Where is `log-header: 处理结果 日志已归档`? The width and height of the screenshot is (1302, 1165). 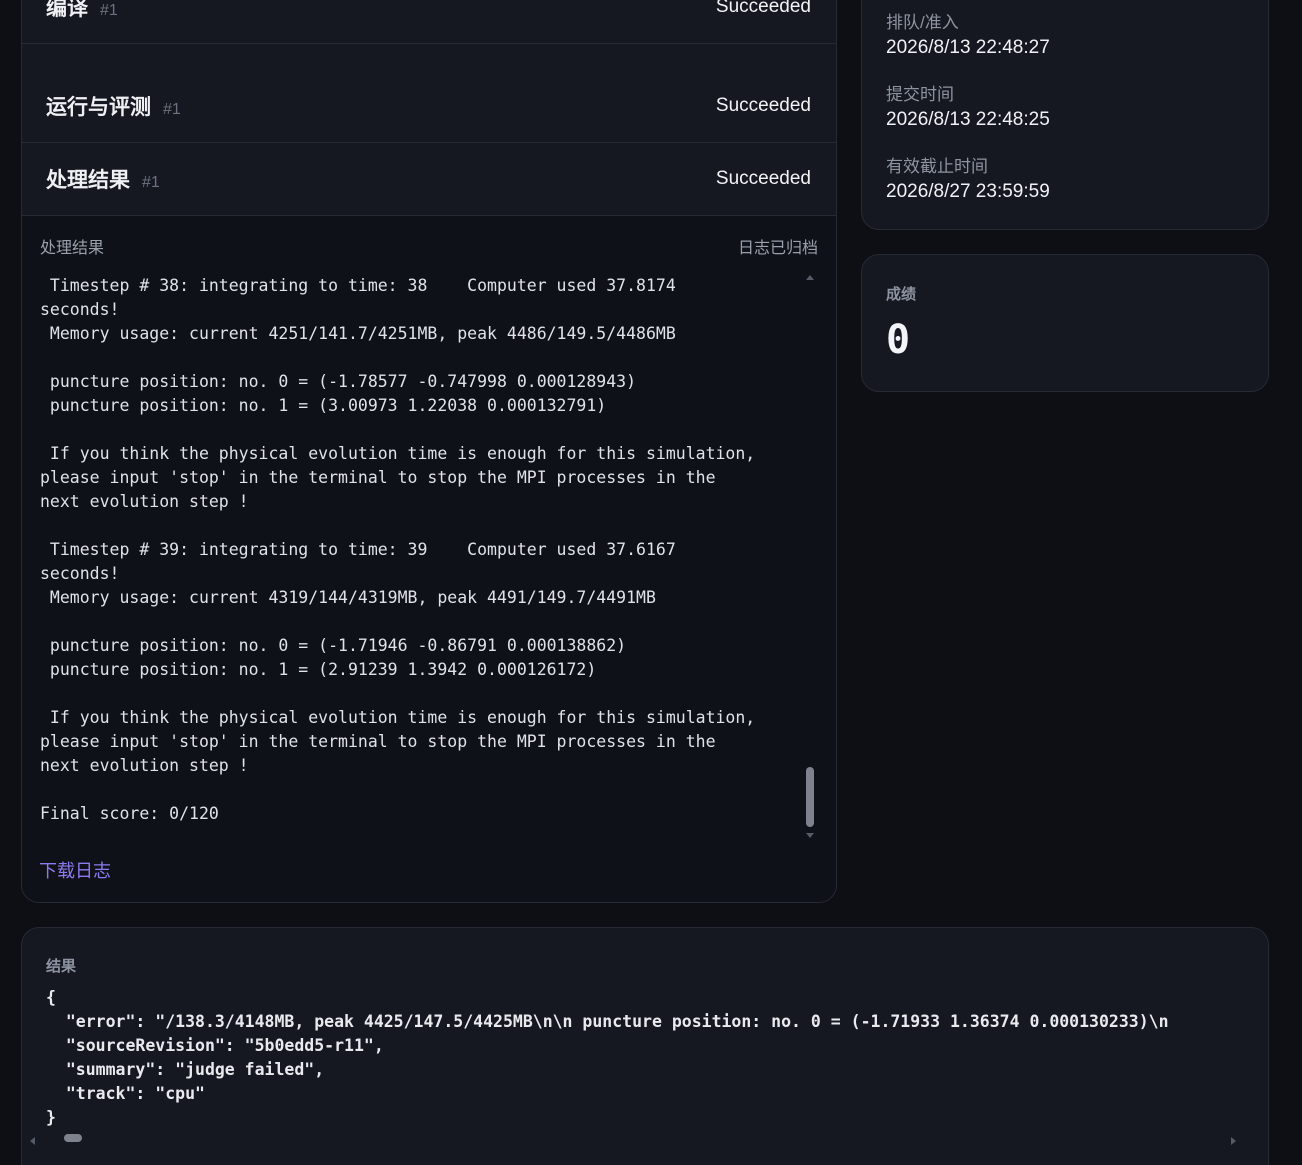 log-header: 处理结果 日志已归档 is located at coordinates (429, 246).